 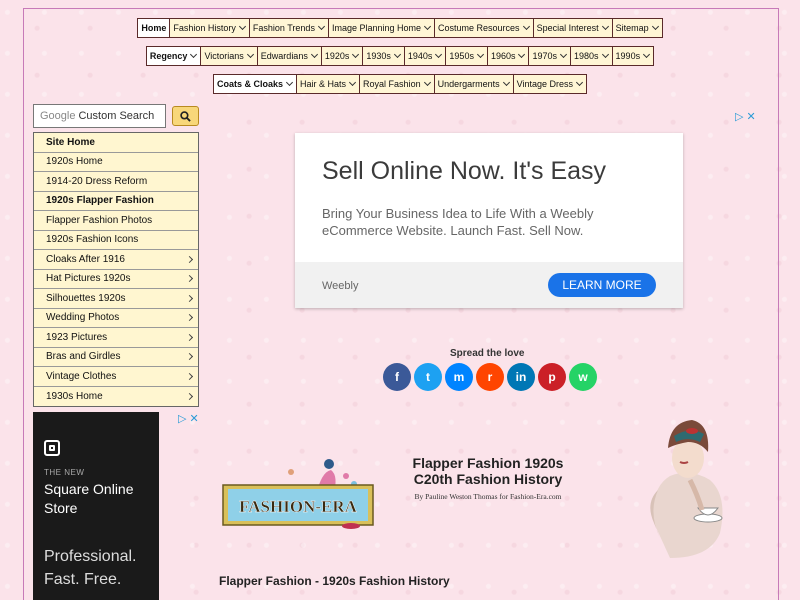 What do you see at coordinates (602, 285) in the screenshot?
I see `learn-more-button: LEARN MORE` at bounding box center [602, 285].